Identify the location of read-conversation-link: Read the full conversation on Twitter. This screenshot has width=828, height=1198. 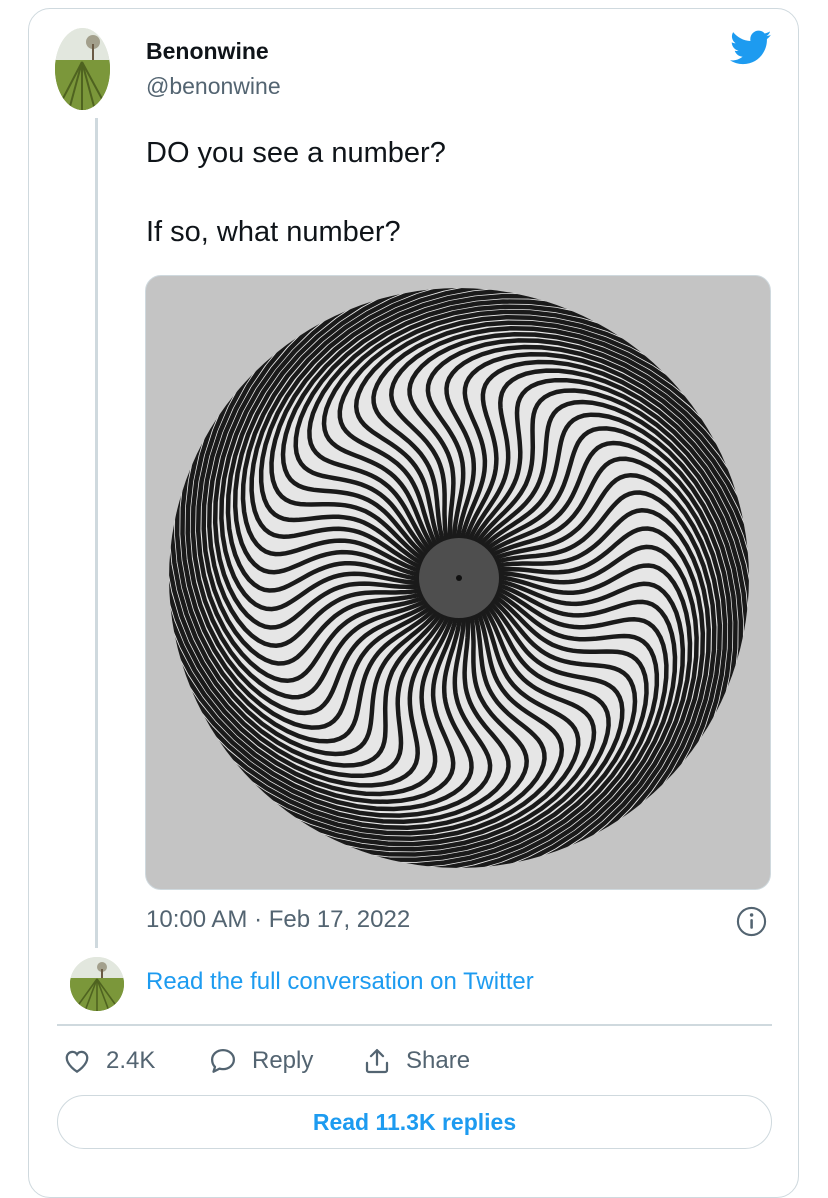
(340, 982).